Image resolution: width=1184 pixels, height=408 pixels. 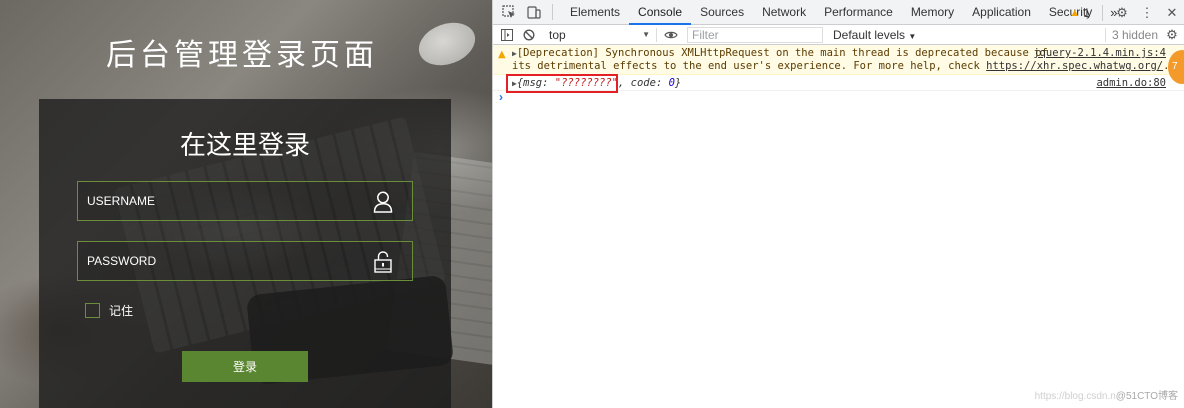 I want to click on user-icon, so click(x=383, y=202).